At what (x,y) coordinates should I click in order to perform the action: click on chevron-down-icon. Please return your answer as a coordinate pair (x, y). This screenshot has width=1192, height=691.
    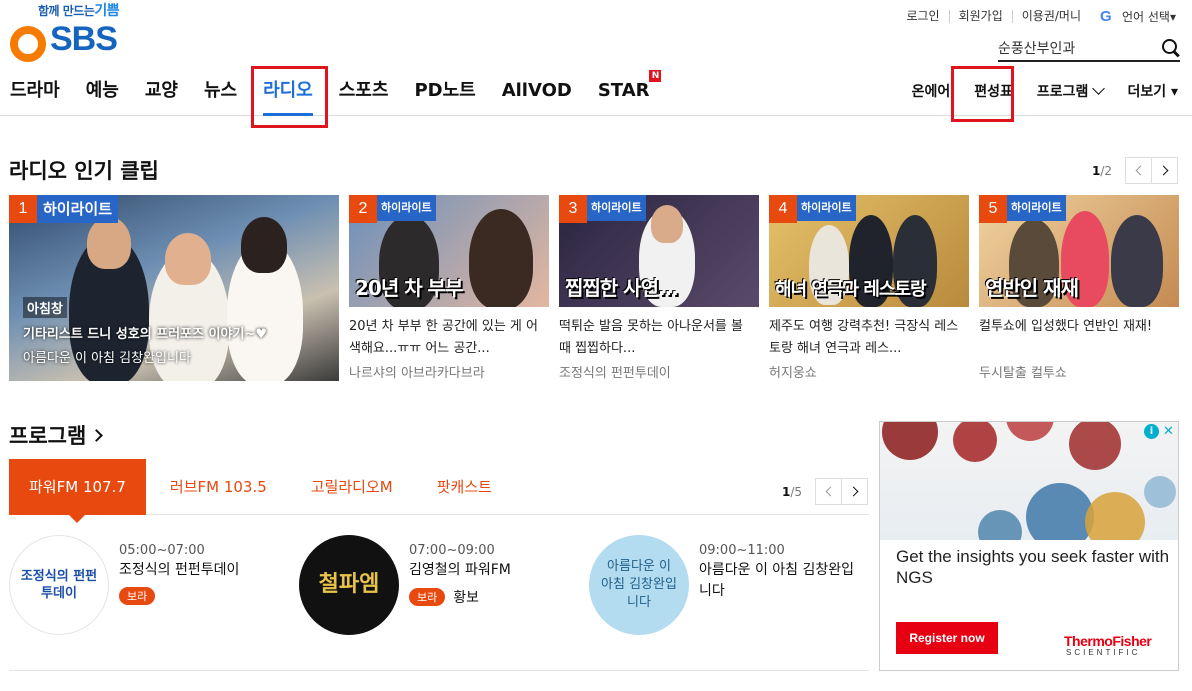
    Looking at the image, I should click on (1099, 88).